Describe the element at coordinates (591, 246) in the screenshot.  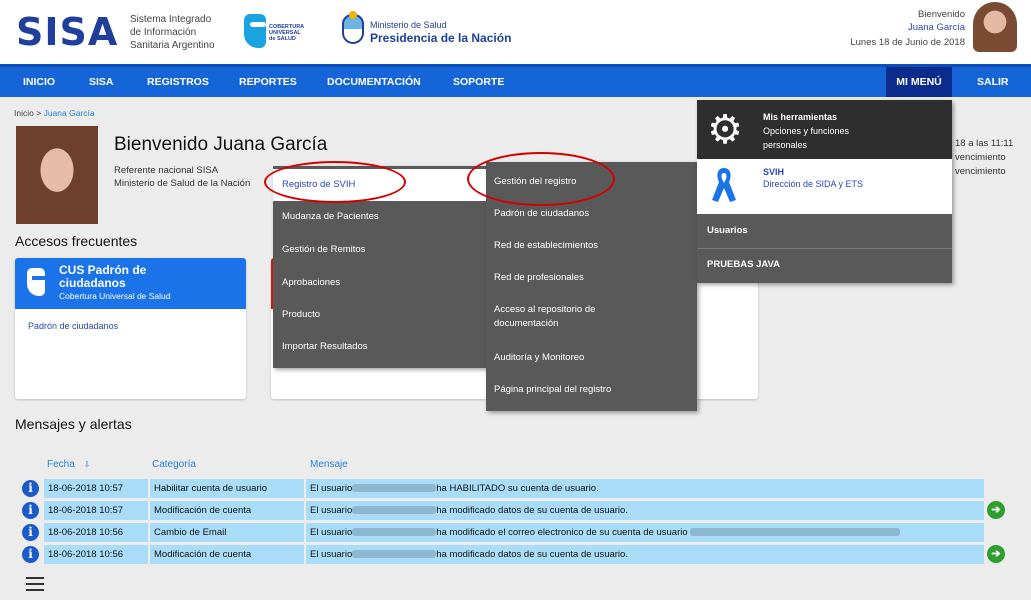
I see `menu-item-establecimientos: Red de establecimientos` at that location.